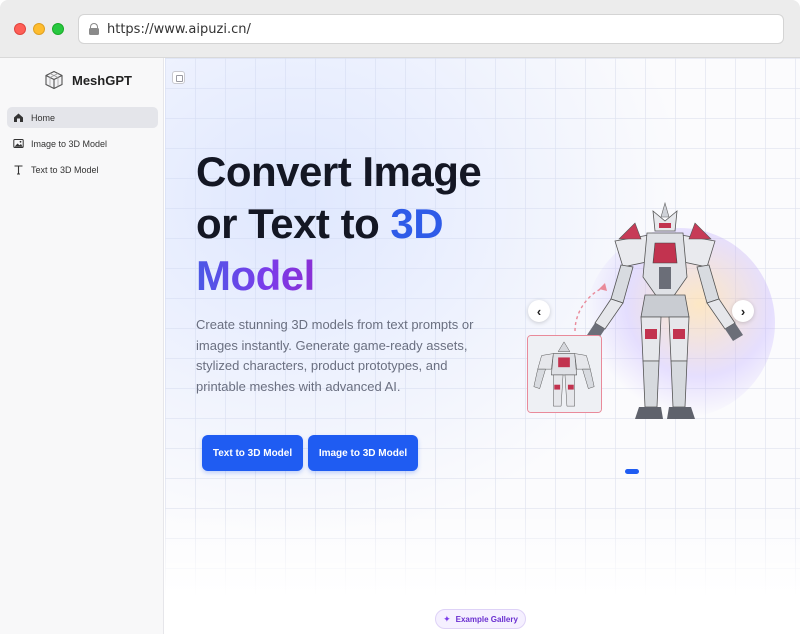 This screenshot has height=634, width=800. What do you see at coordinates (54, 80) in the screenshot?
I see `cube-logo-icon` at bounding box center [54, 80].